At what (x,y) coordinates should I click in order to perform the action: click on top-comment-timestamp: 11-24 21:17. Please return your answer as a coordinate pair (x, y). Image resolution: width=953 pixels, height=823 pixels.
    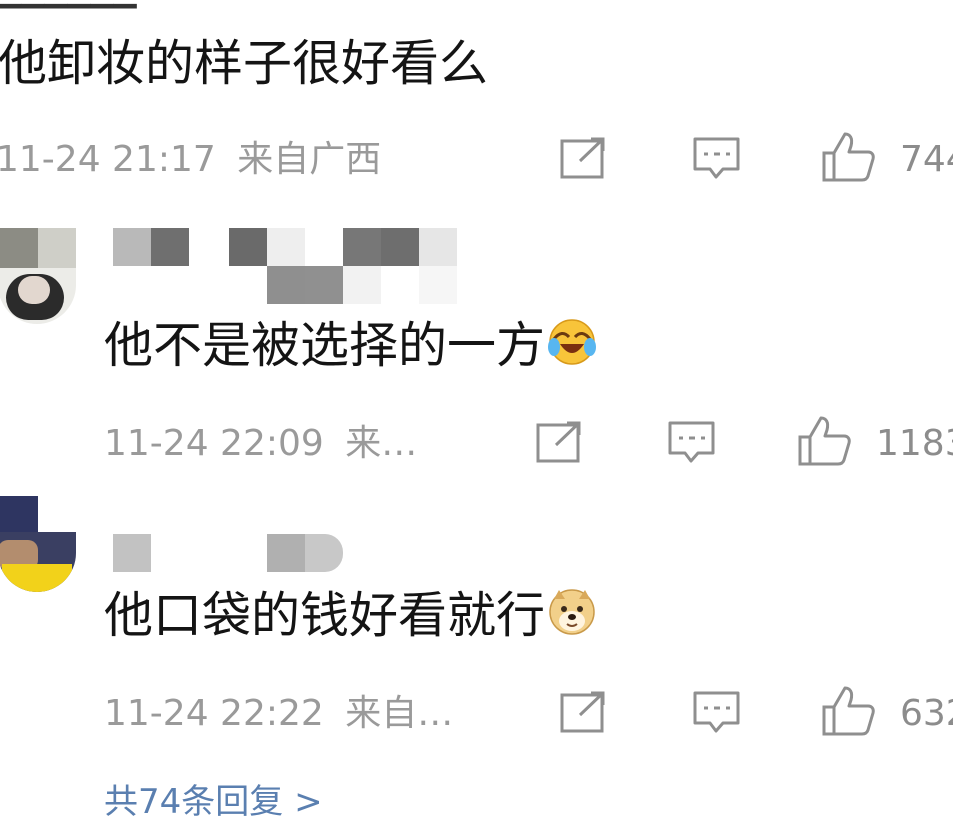
    Looking at the image, I should click on (108, 159).